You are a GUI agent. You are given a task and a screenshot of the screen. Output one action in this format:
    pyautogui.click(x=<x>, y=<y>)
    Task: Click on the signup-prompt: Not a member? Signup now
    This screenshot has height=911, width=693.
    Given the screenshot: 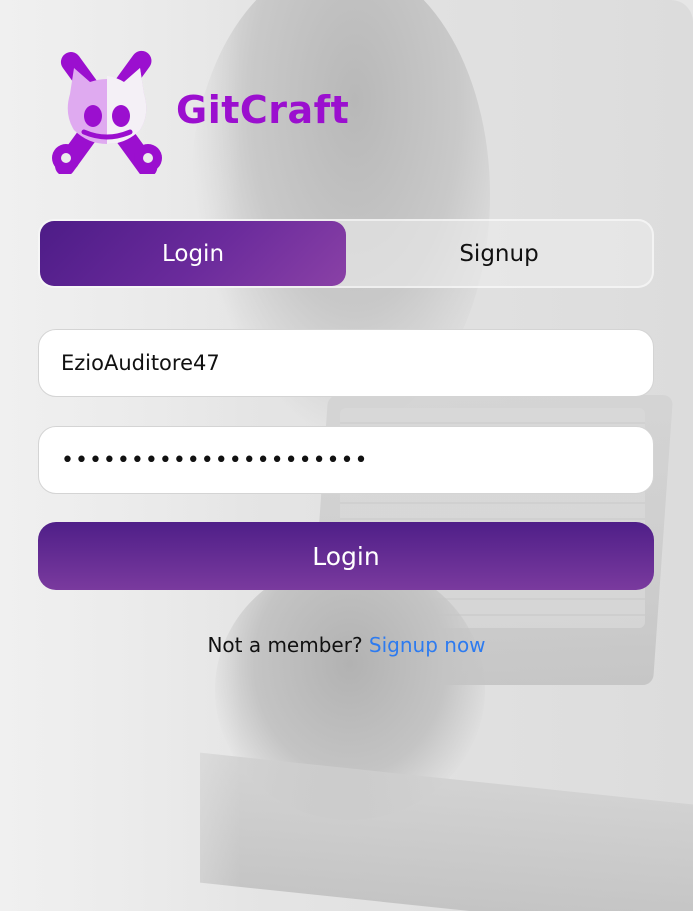 What is the action you would take?
    pyautogui.click(x=346, y=645)
    